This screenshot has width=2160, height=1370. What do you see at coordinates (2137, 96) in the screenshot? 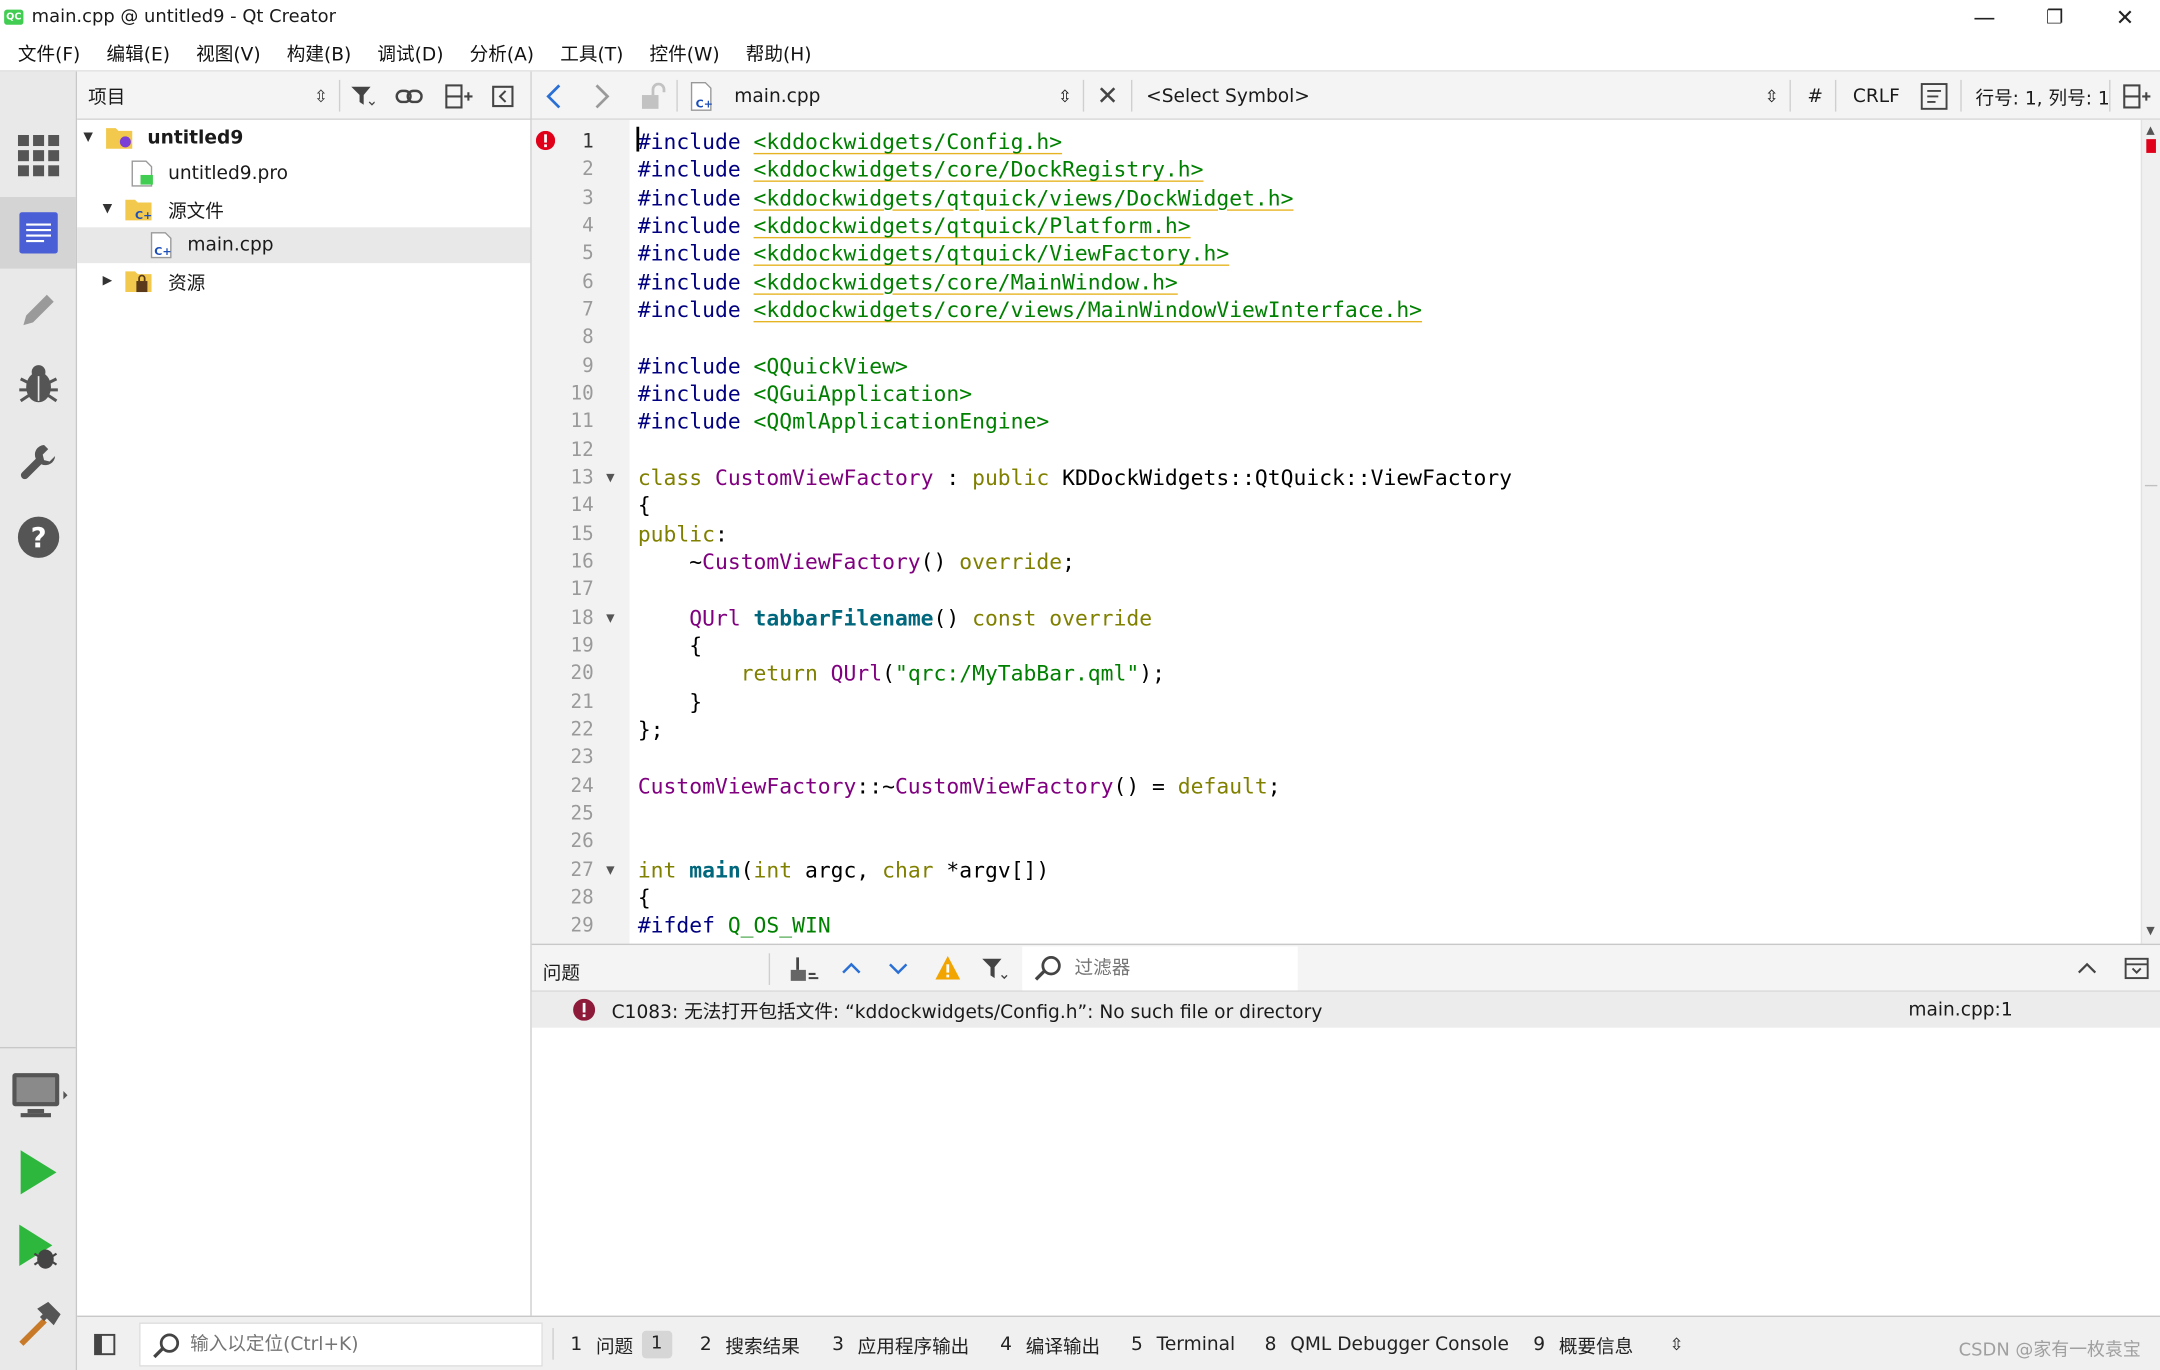
I see `split-editor-button` at bounding box center [2137, 96].